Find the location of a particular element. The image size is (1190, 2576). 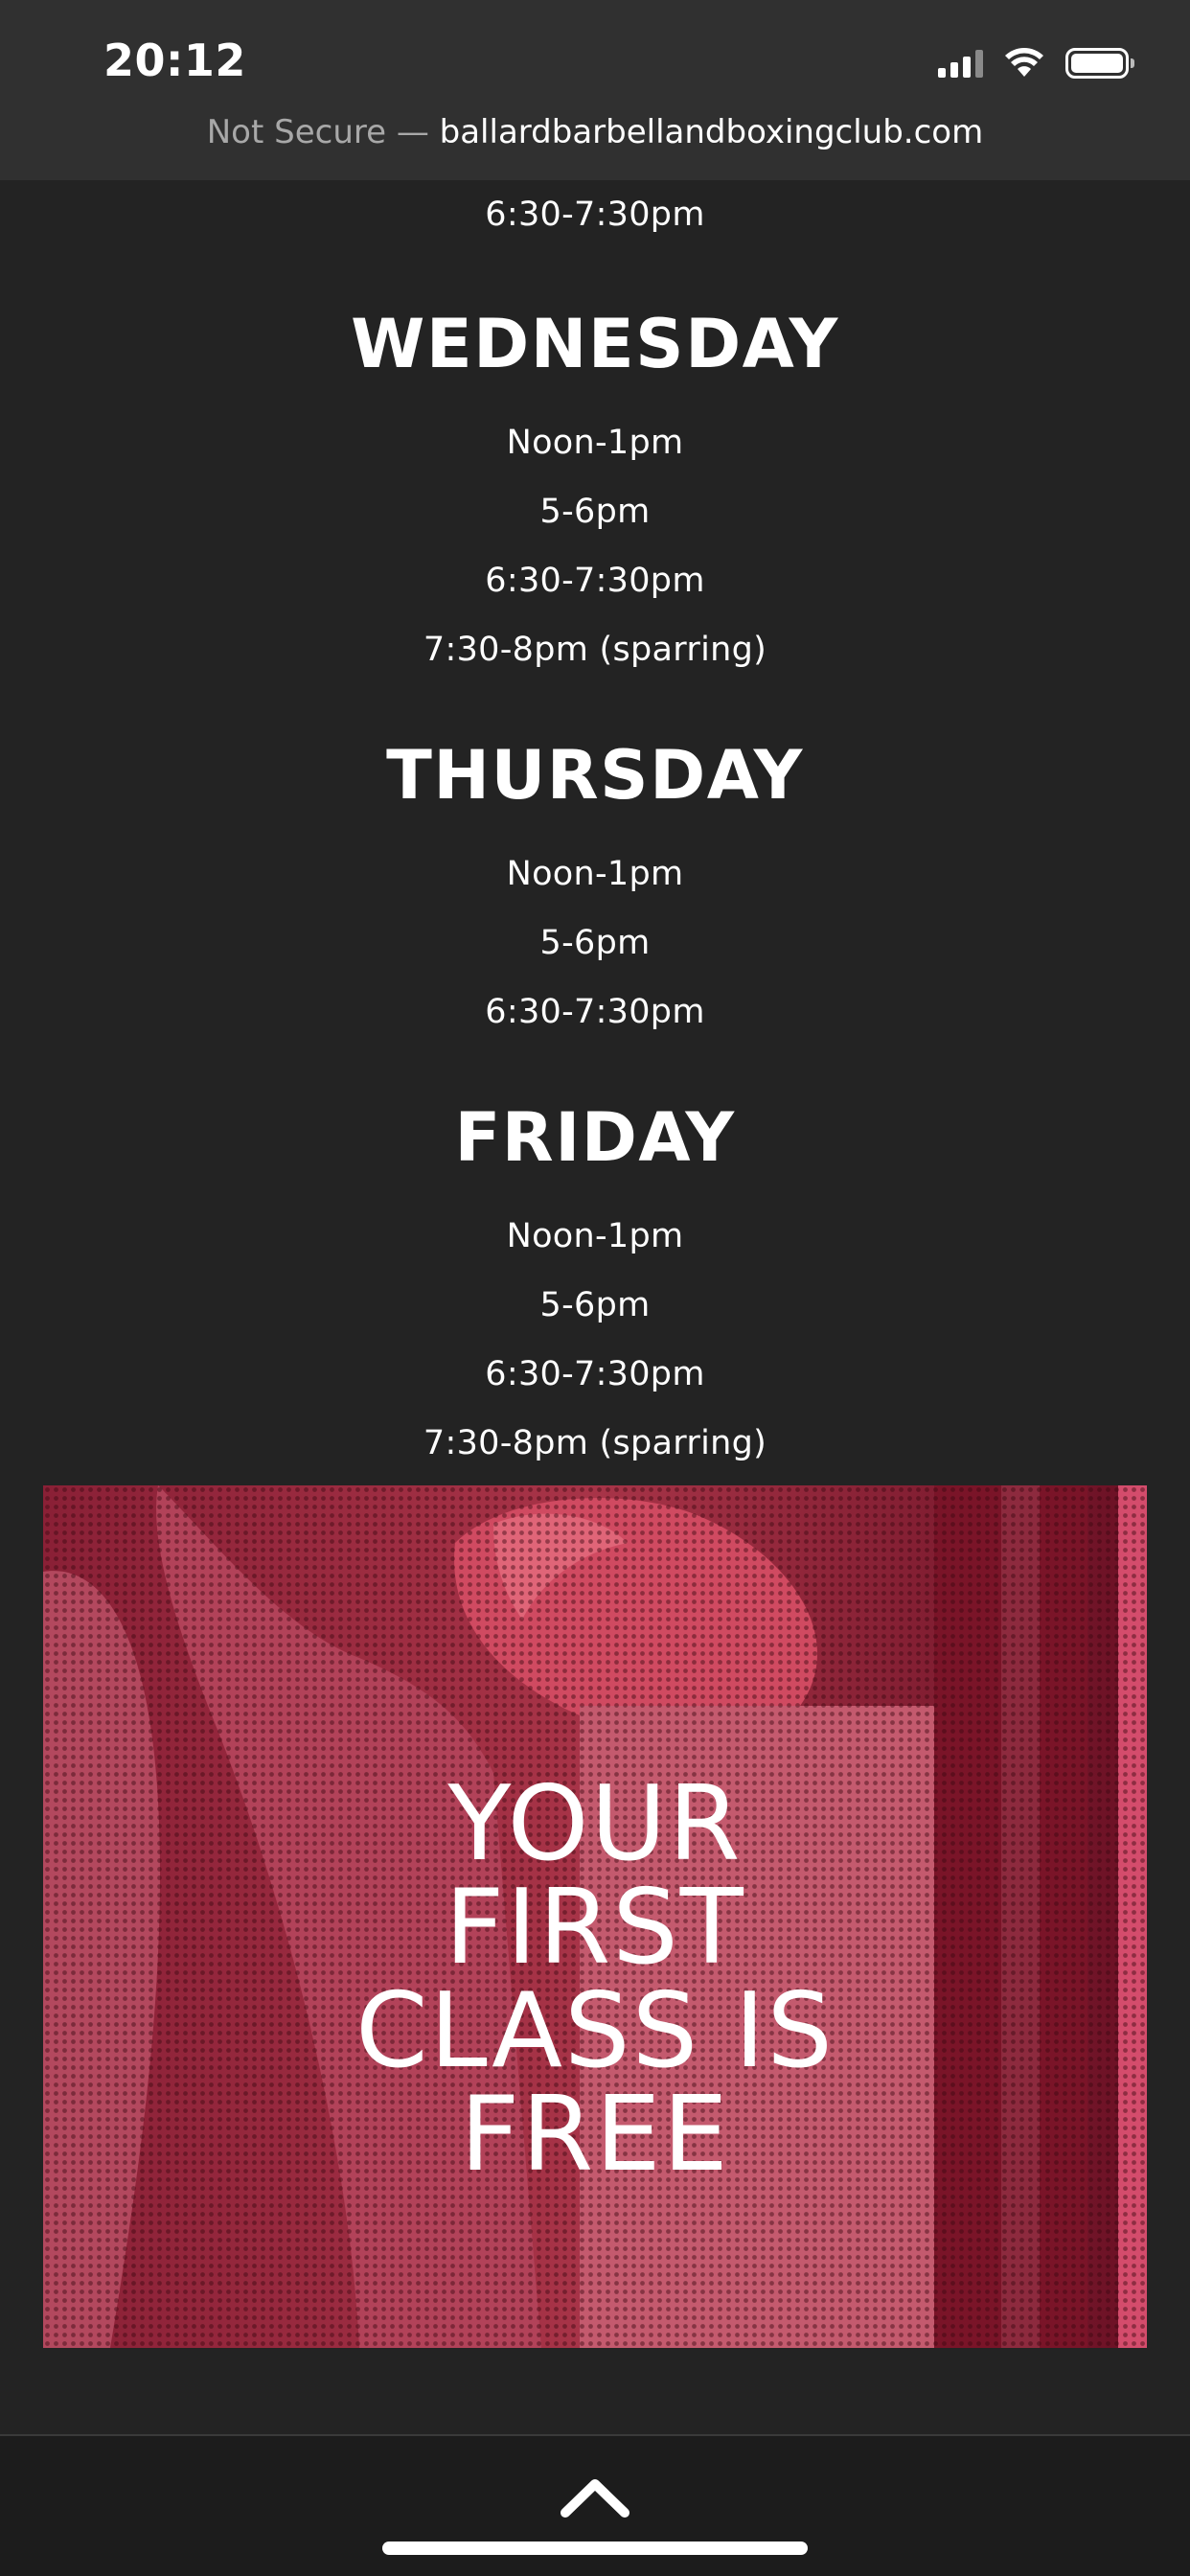

wifi-icon is located at coordinates (1024, 63).